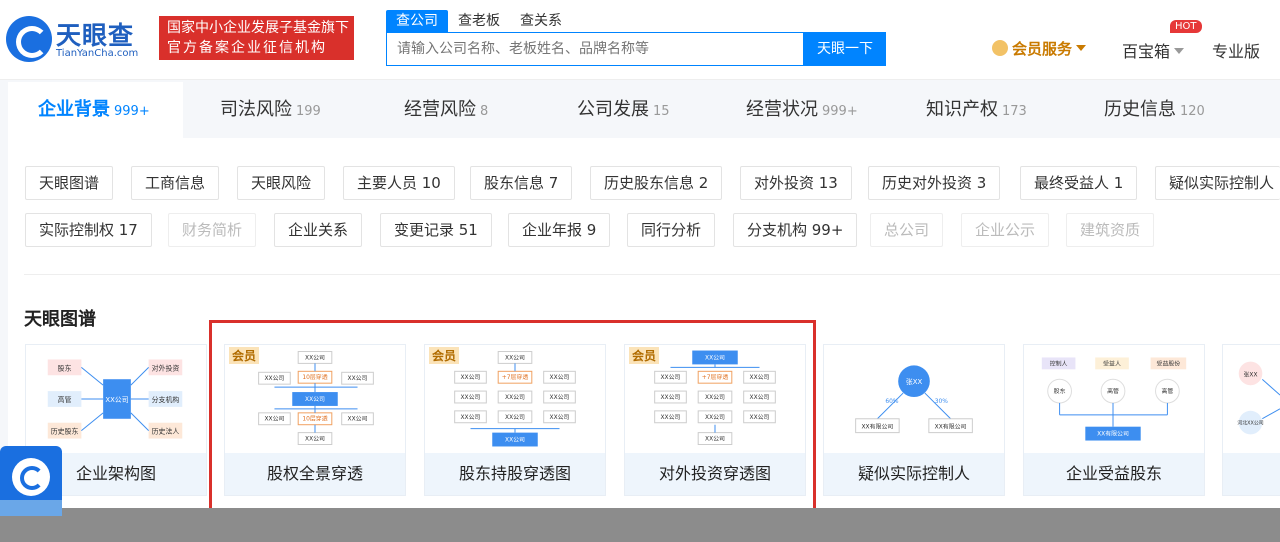 Image resolution: width=1280 pixels, height=542 pixels. Describe the element at coordinates (175, 183) in the screenshot. I see `chip-business-info: 工商信息` at that location.